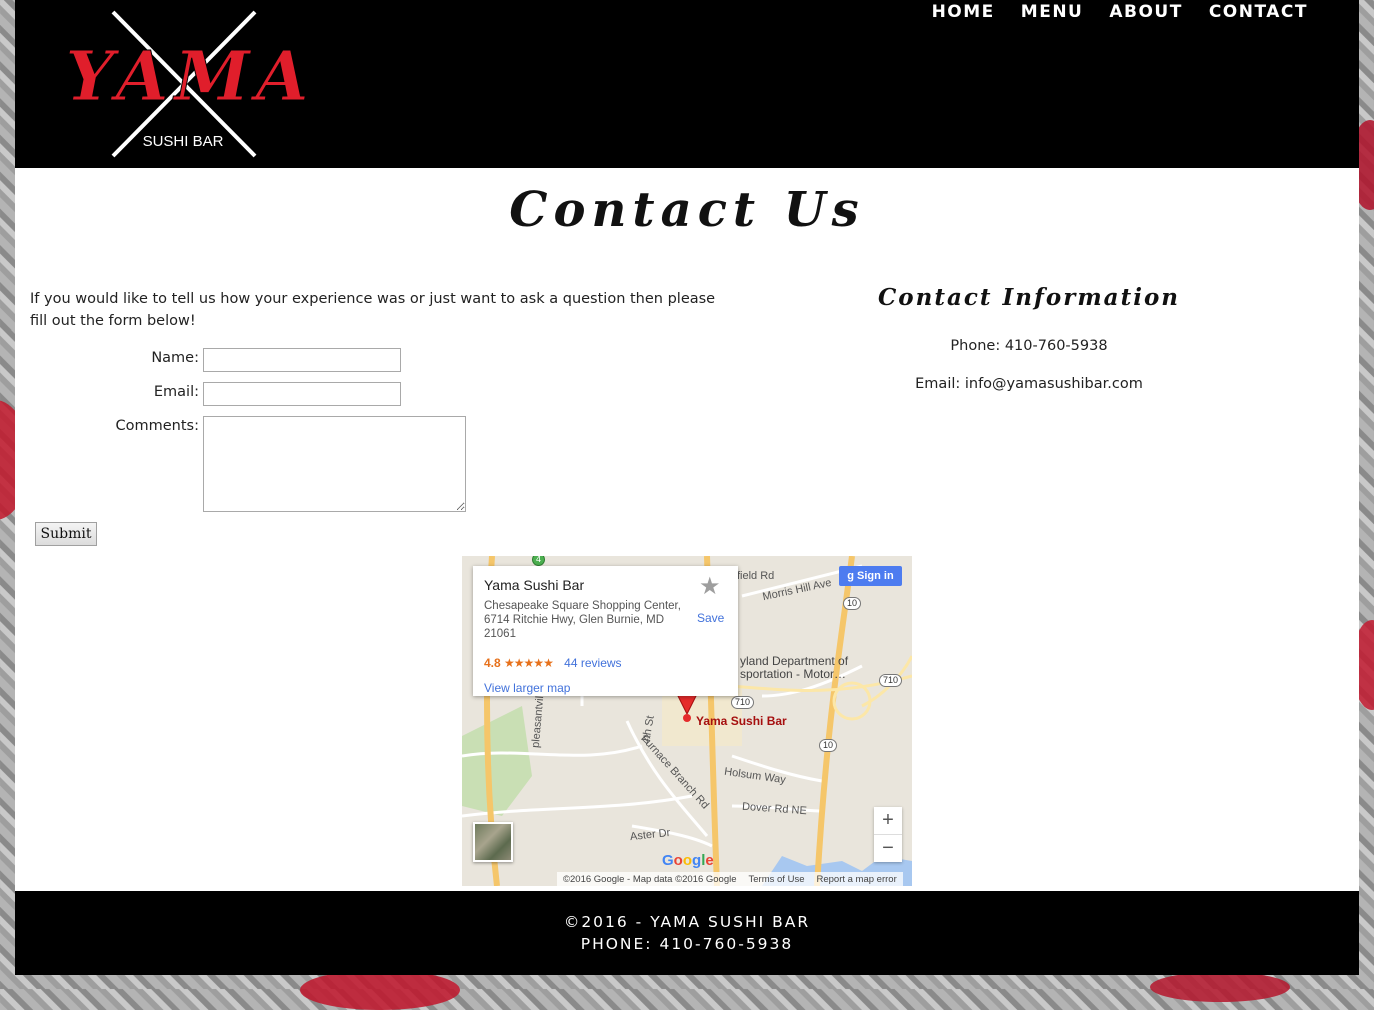 The image size is (1374, 1010). What do you see at coordinates (875, 576) in the screenshot?
I see `sign-in-label: Sign in` at bounding box center [875, 576].